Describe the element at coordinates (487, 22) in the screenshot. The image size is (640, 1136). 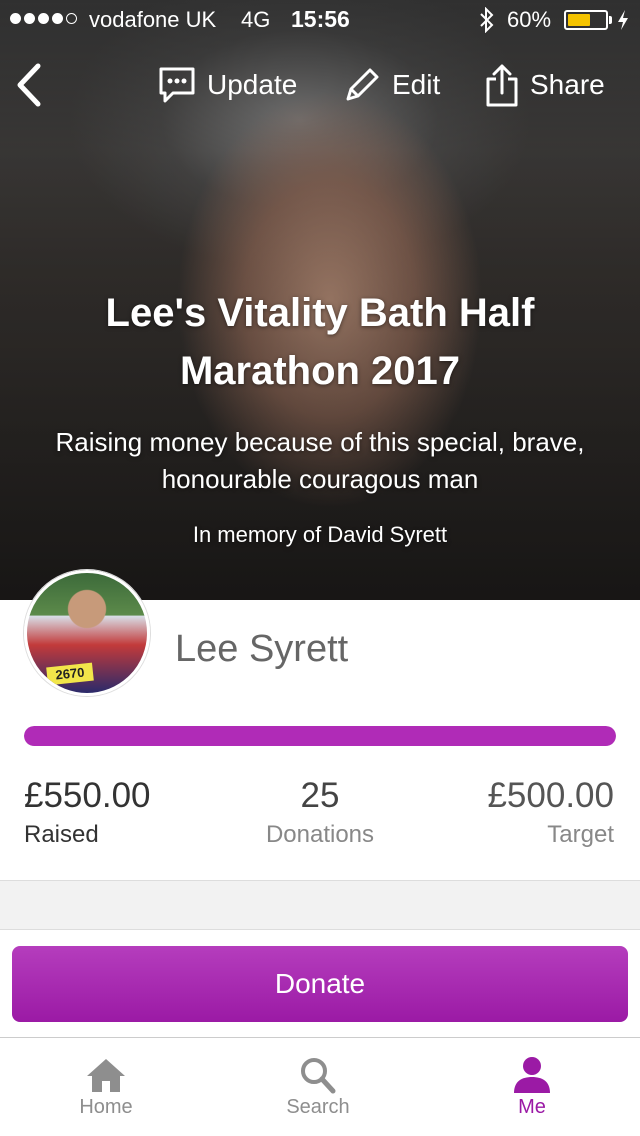
I see `bluetooth-icon` at that location.